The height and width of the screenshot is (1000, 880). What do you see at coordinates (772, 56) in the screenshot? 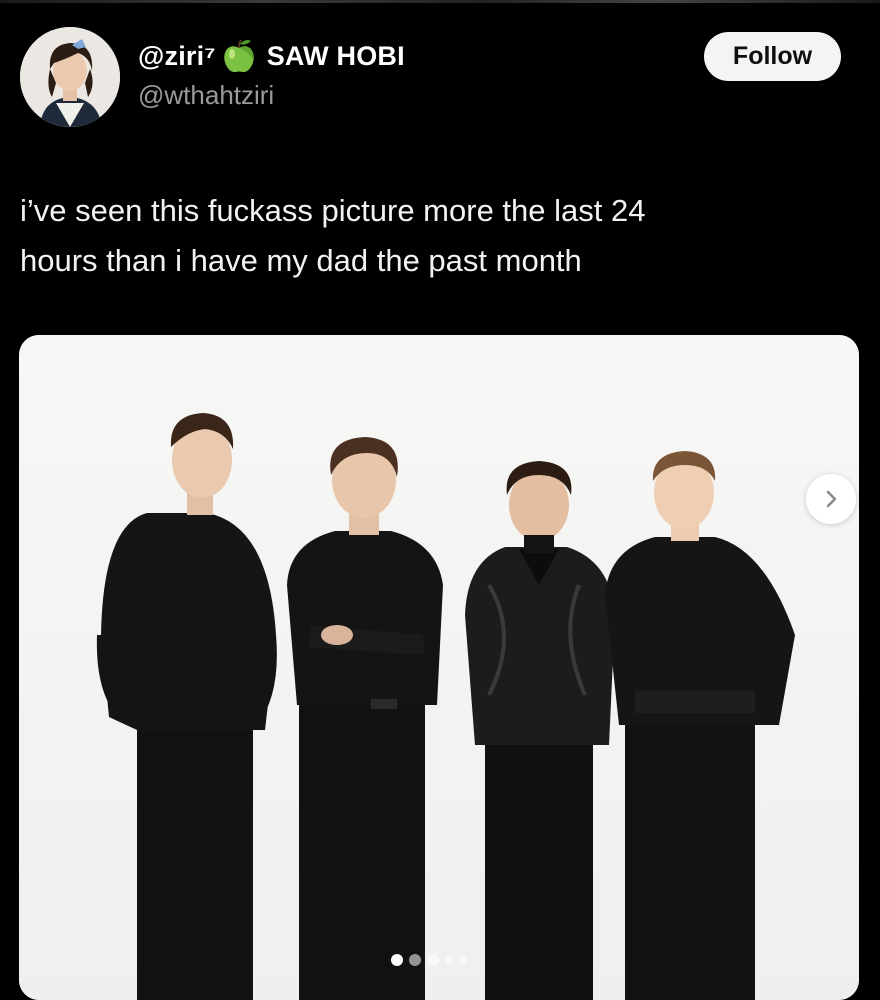
I see `follow-button: Follow` at bounding box center [772, 56].